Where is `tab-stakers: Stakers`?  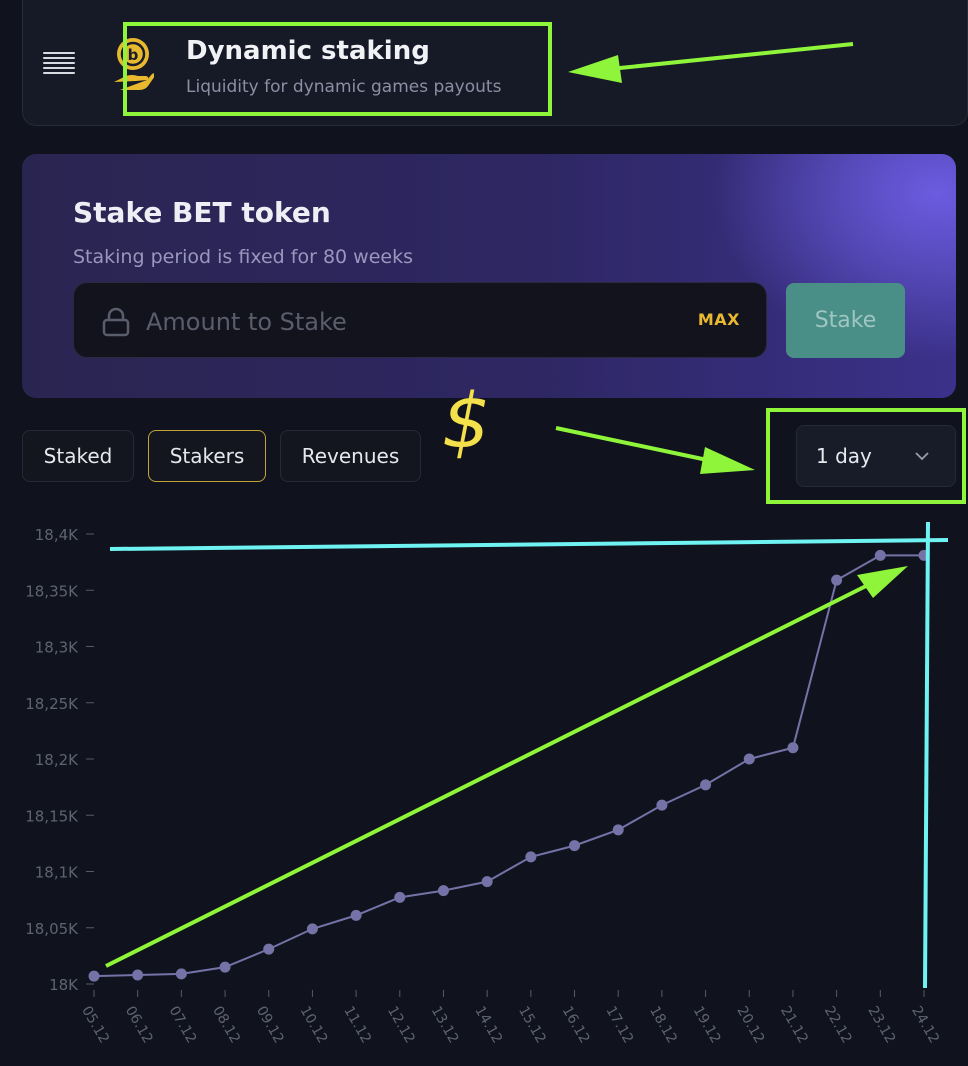 tab-stakers: Stakers is located at coordinates (207, 456).